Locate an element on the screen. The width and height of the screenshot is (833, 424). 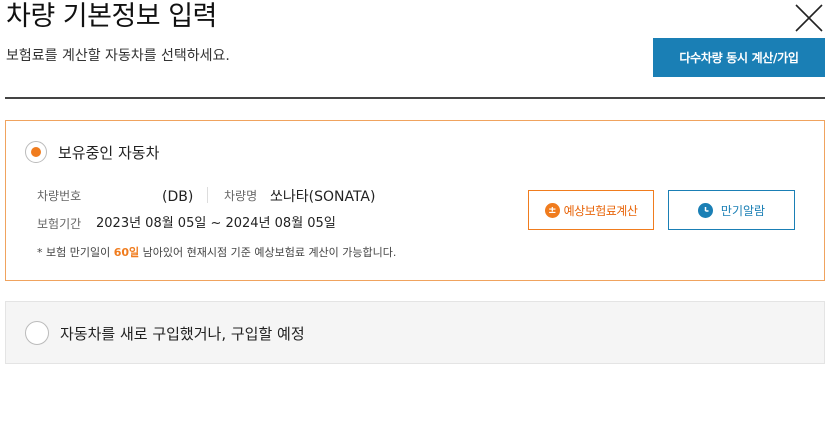
notice-suffix: 남아있어 현재시점 기준 예상보험료 계산이 가능합니다. is located at coordinates (268, 252).